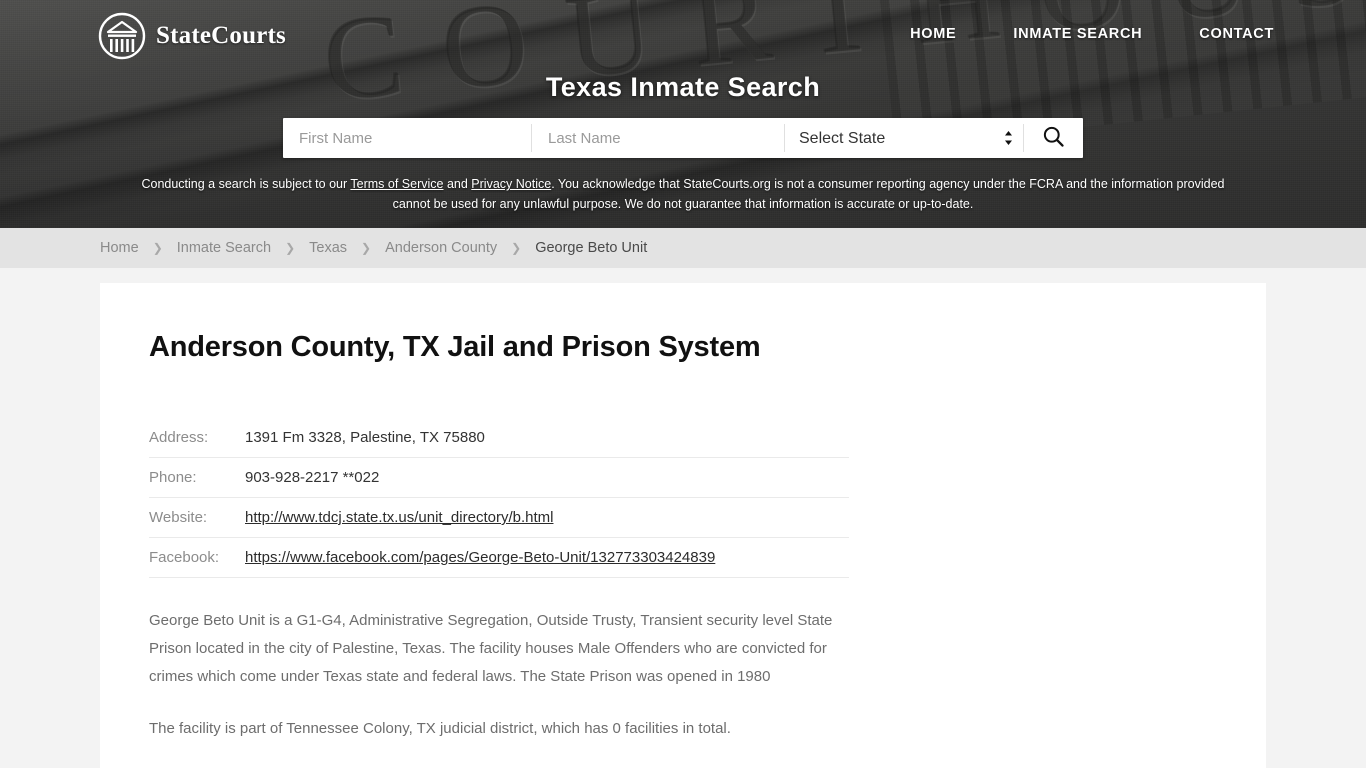 The width and height of the screenshot is (1366, 768). I want to click on disclaimer-text-1: Conducting a search is subject to our, so click(246, 184).